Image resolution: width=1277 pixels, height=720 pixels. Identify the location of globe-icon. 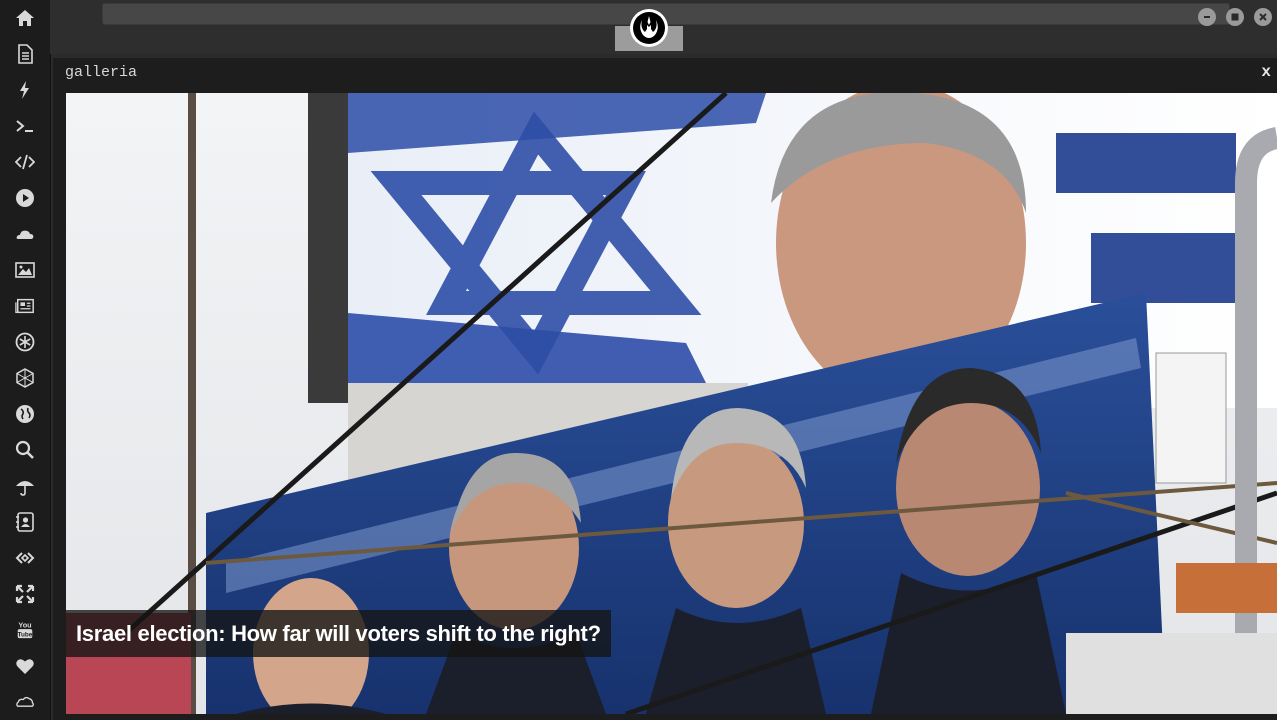
(25, 414).